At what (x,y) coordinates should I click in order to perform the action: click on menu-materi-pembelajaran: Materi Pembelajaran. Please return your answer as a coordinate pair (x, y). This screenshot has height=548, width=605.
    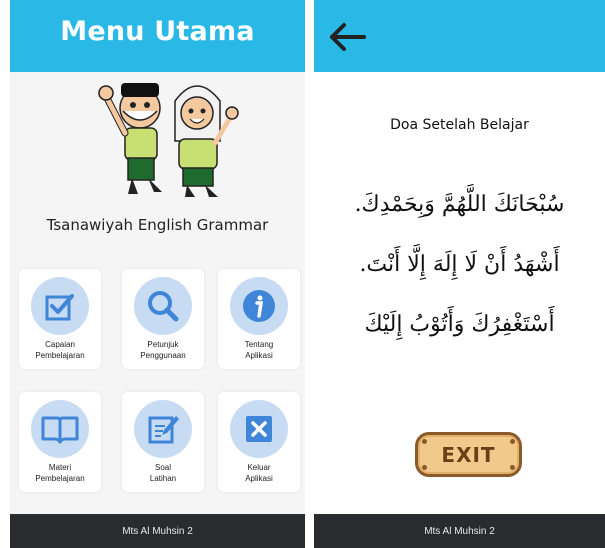
    Looking at the image, I should click on (60, 442).